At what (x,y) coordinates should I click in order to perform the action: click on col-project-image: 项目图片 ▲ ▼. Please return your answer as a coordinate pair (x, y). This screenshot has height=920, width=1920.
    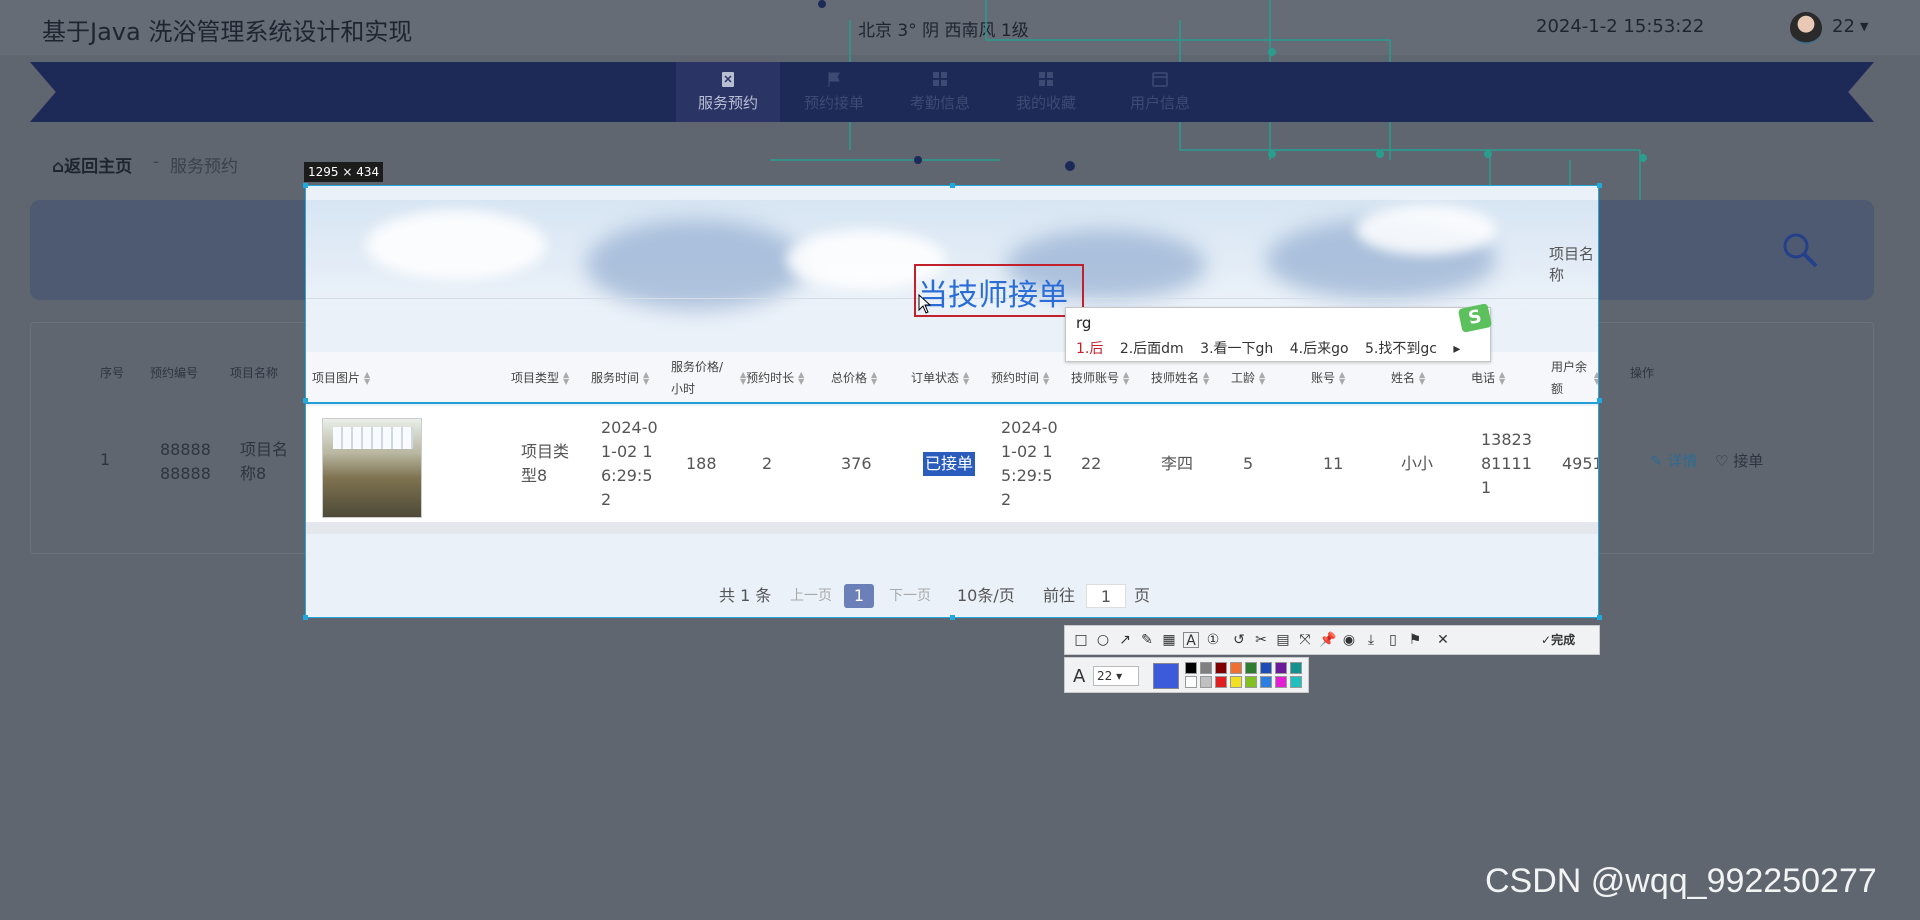
    Looking at the image, I should click on (341, 378).